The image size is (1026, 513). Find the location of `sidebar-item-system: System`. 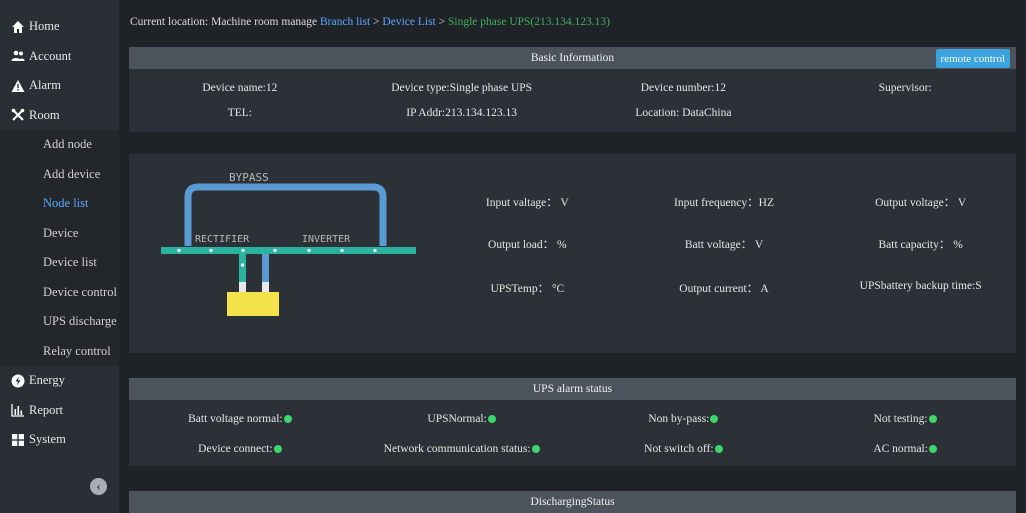

sidebar-item-system: System is located at coordinates (59, 440).